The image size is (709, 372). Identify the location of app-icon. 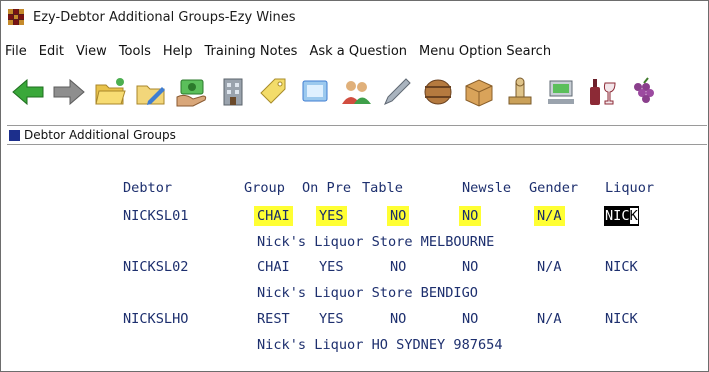
(16, 17).